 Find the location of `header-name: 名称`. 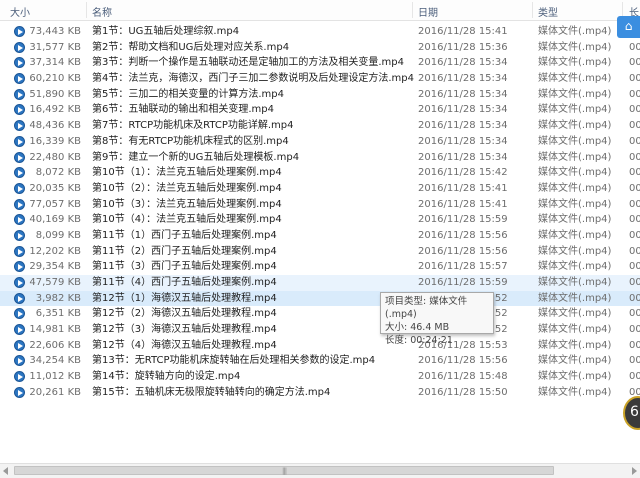

header-name: 名称 is located at coordinates (102, 11).